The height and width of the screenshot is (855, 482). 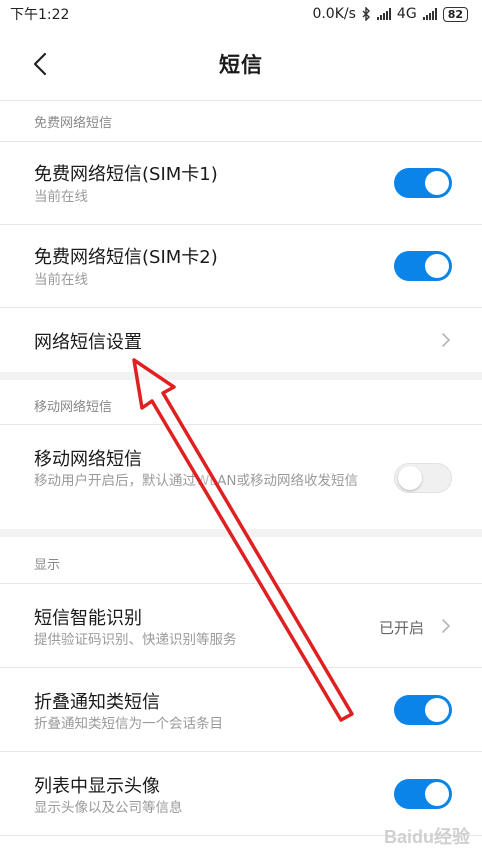 What do you see at coordinates (423, 183) in the screenshot?
I see `toggle-free-sms-sim1` at bounding box center [423, 183].